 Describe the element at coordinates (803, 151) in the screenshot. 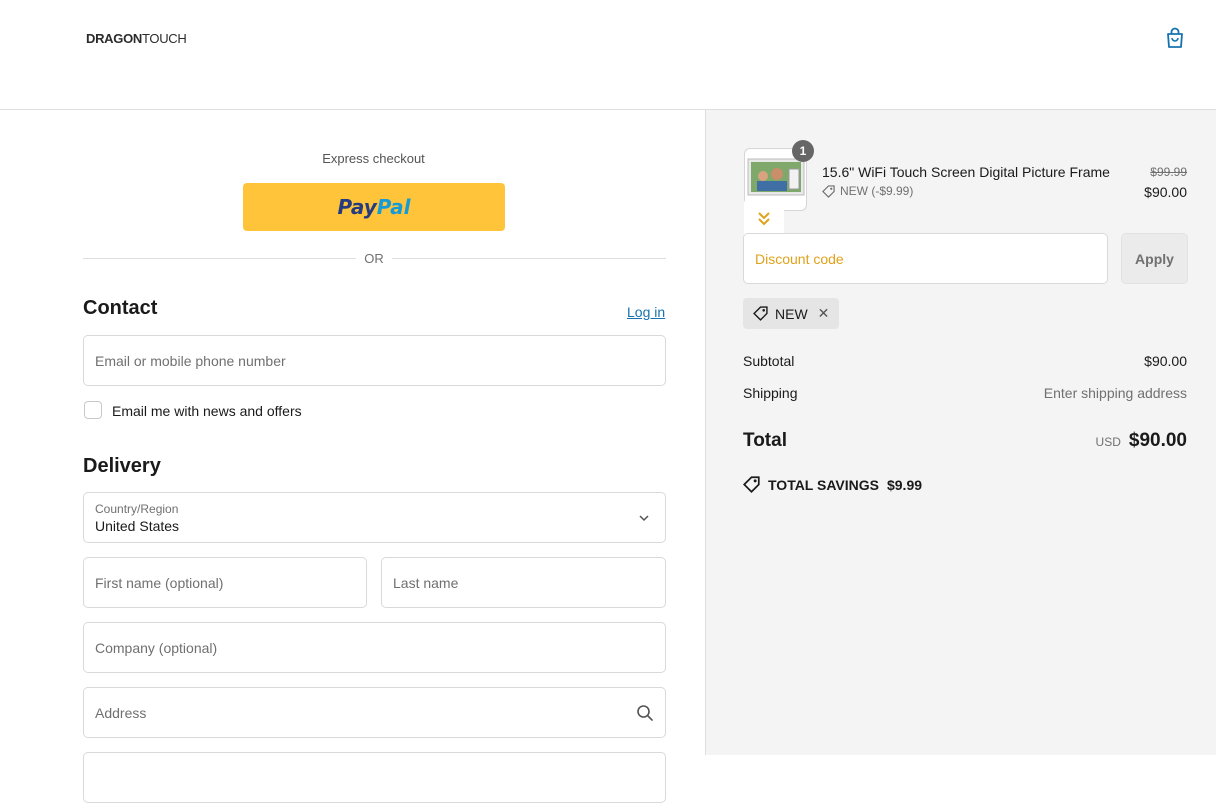

I see `quantity-badge: 1` at that location.